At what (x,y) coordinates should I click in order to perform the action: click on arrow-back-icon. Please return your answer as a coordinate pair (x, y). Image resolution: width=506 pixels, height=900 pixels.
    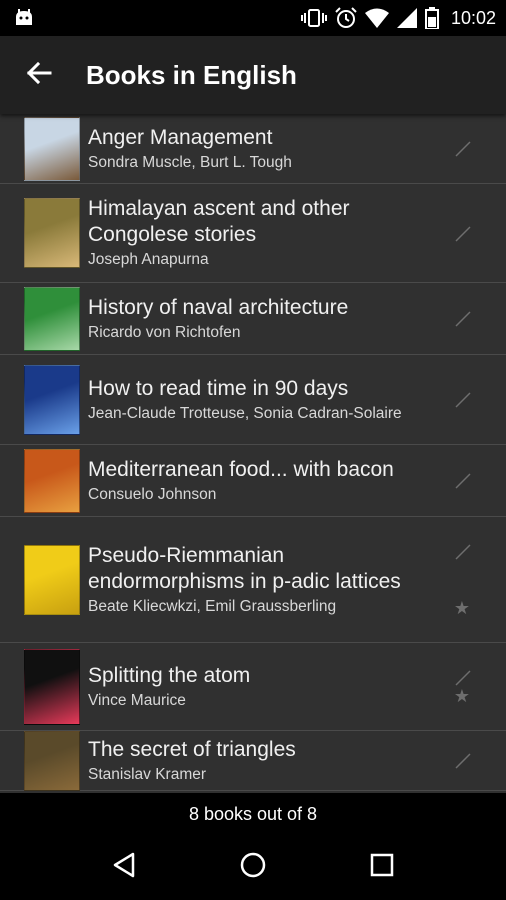
    Looking at the image, I should click on (39, 75).